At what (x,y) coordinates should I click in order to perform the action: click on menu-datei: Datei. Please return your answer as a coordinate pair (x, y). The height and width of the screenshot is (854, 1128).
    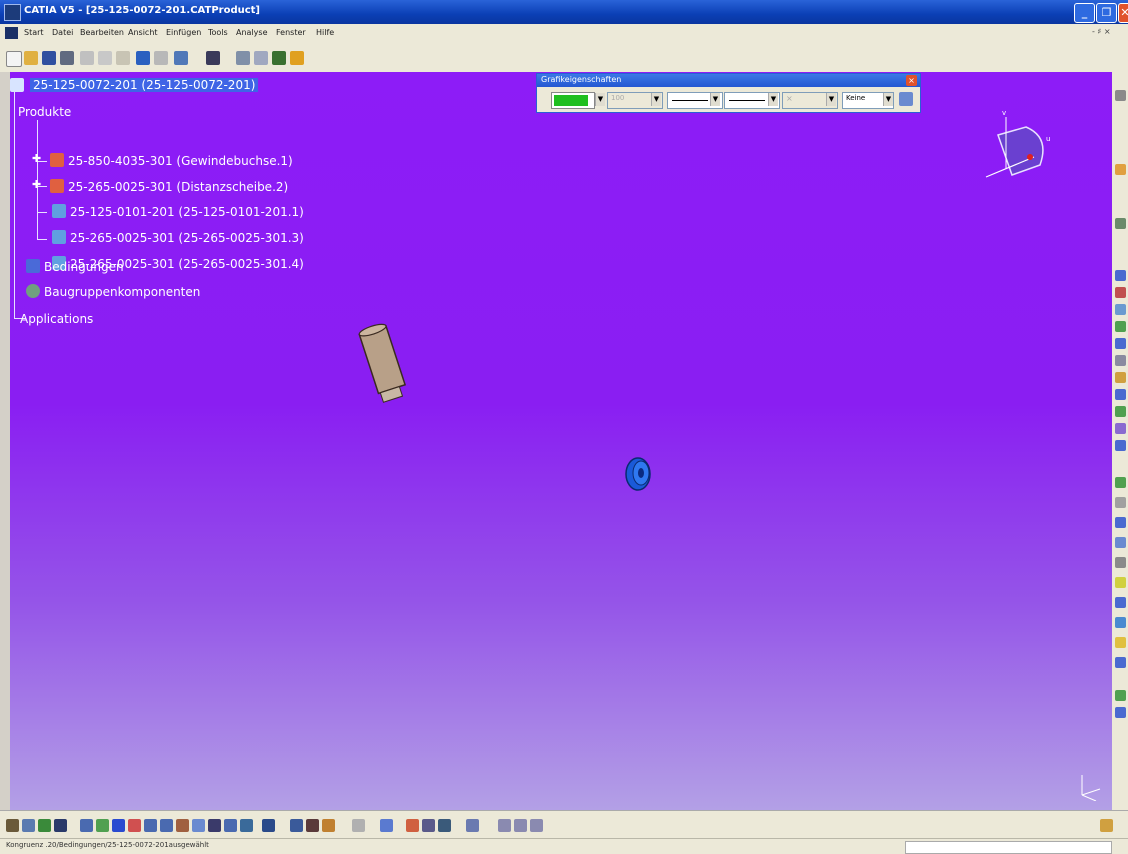
    Looking at the image, I should click on (62, 32).